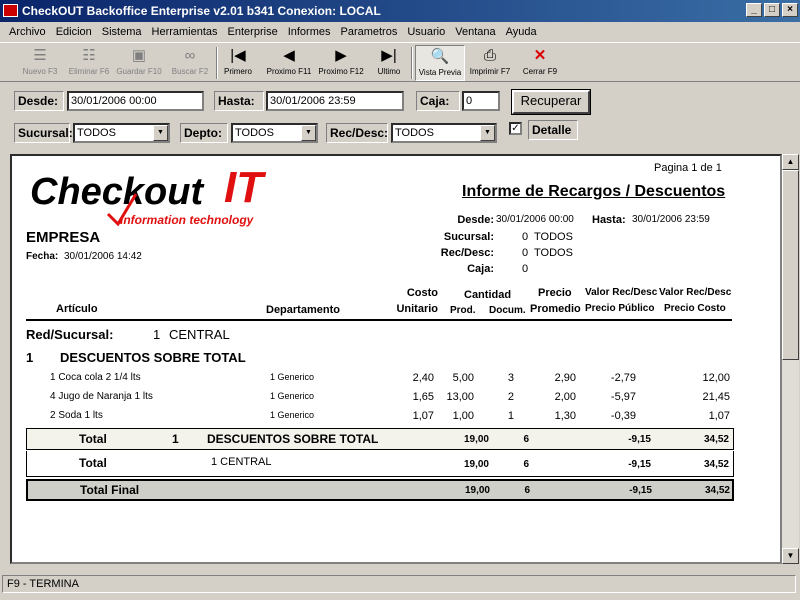 This screenshot has width=800, height=600. I want to click on row-cell-prod: 5,00, so click(463, 378).